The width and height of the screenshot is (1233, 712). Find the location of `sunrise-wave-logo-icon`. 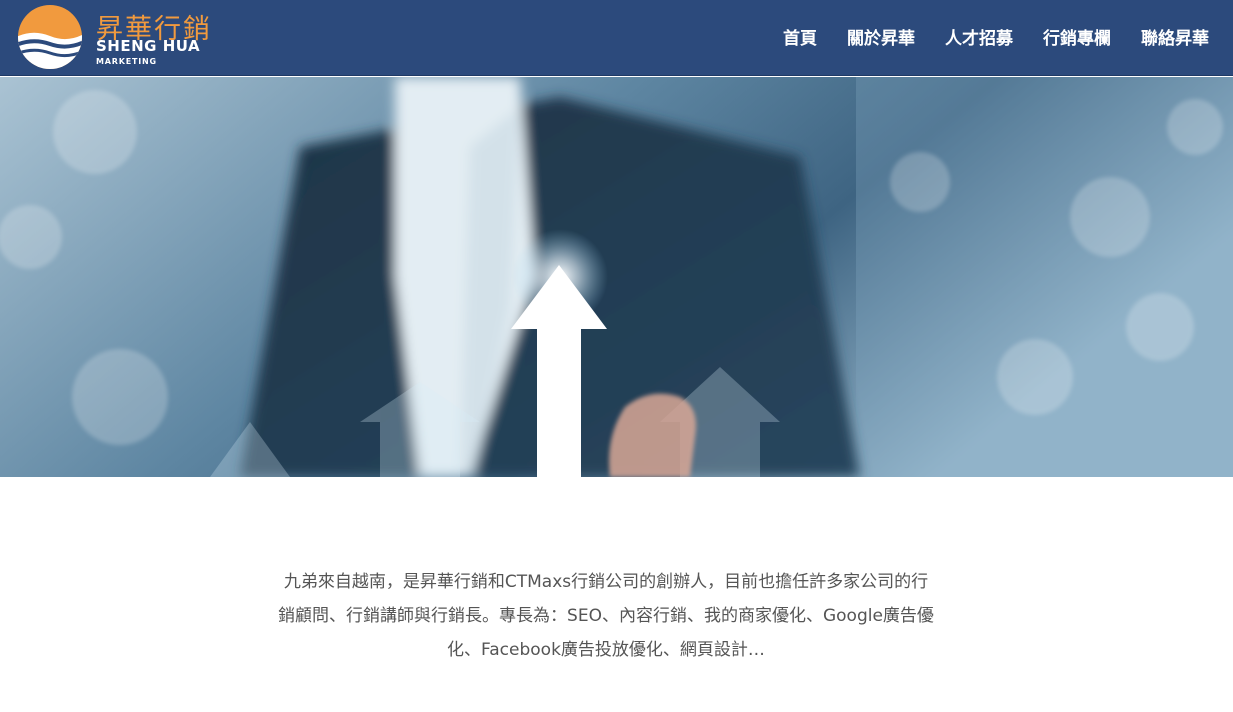

sunrise-wave-logo-icon is located at coordinates (50, 37).